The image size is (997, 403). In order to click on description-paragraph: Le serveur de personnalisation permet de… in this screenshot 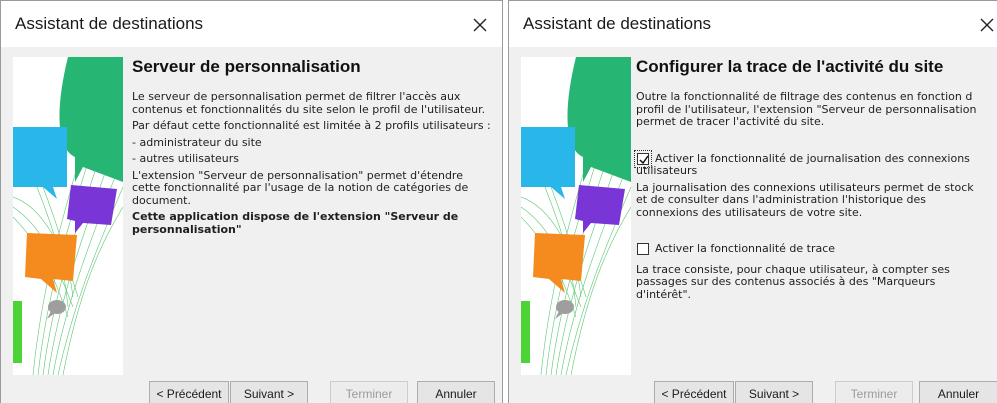, I will do `click(309, 103)`.